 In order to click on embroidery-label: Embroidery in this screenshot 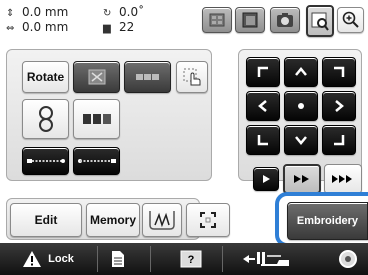, I will do `click(327, 221)`.